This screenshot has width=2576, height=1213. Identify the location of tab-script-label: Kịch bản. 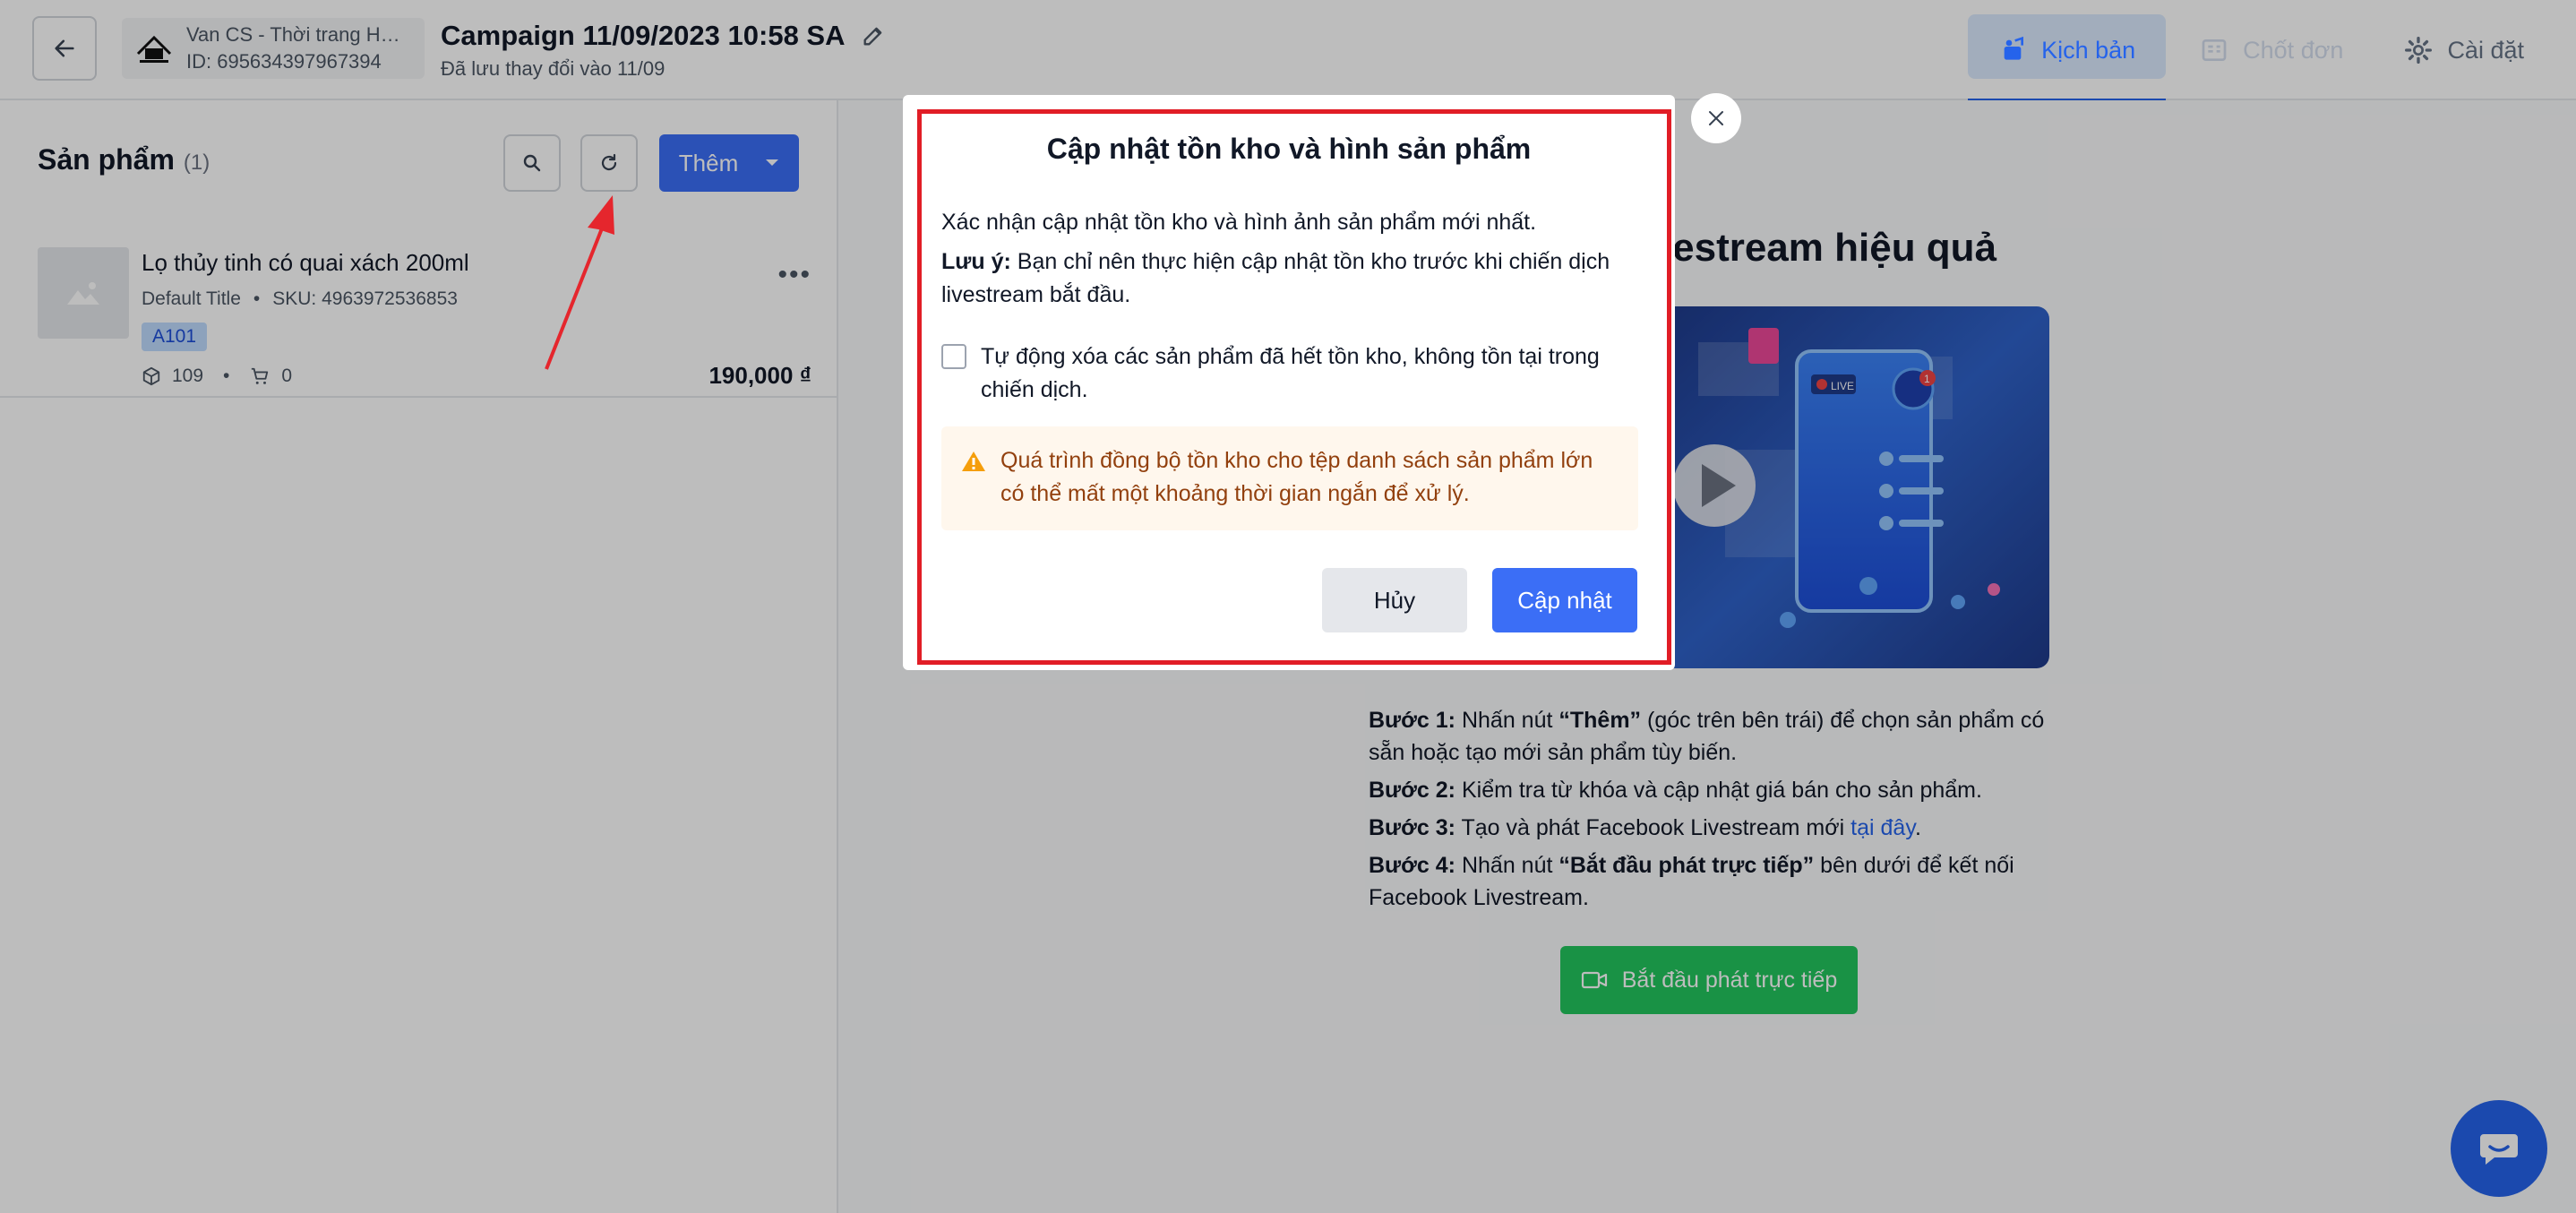
(2088, 50).